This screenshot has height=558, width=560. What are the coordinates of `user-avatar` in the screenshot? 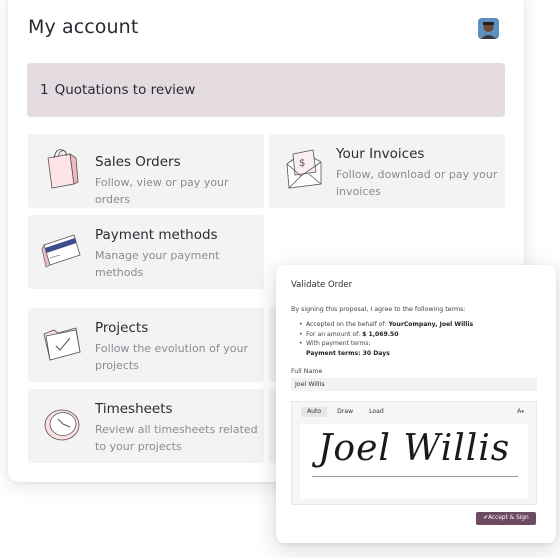 It's located at (488, 28).